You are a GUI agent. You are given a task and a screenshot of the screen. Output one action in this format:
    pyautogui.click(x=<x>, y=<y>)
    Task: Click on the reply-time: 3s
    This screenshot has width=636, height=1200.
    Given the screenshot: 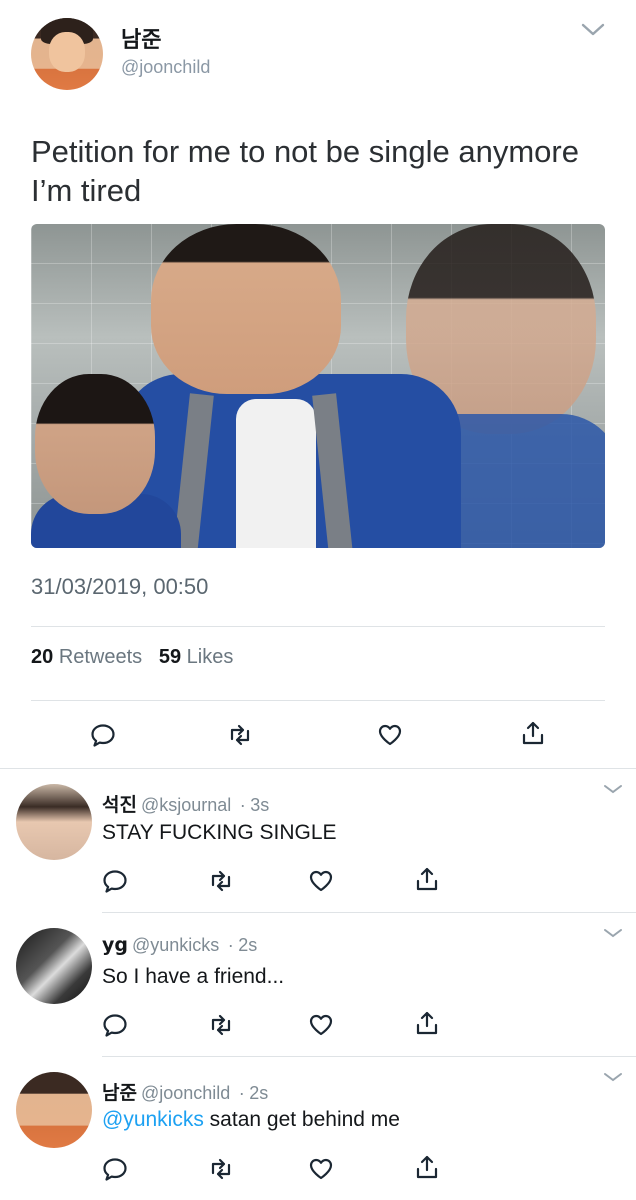 What is the action you would take?
    pyautogui.click(x=260, y=805)
    